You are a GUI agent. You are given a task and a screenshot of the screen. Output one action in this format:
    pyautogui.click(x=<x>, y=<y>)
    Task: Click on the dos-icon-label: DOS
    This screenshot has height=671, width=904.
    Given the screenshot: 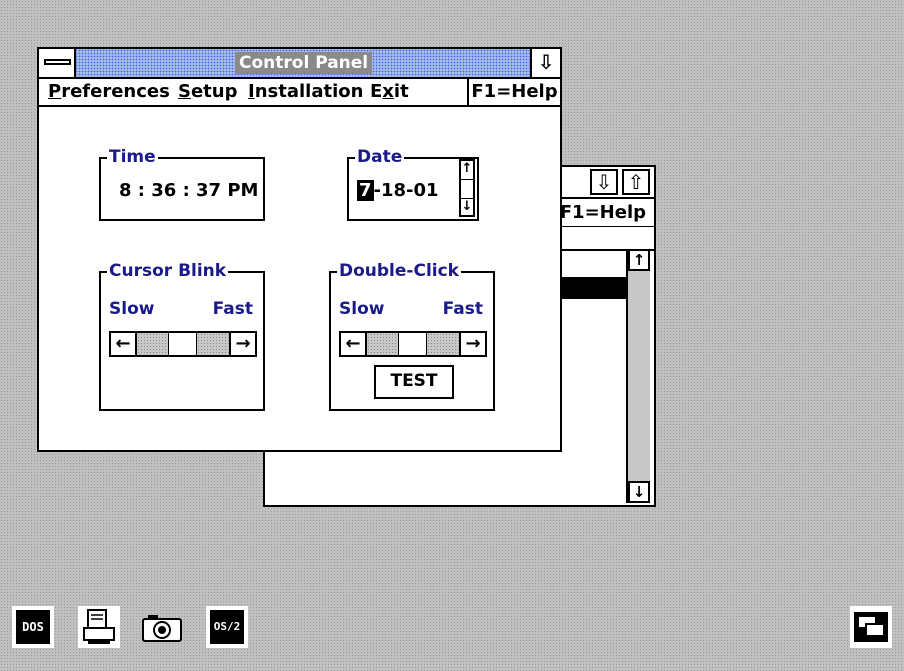 What is the action you would take?
    pyautogui.click(x=33, y=627)
    